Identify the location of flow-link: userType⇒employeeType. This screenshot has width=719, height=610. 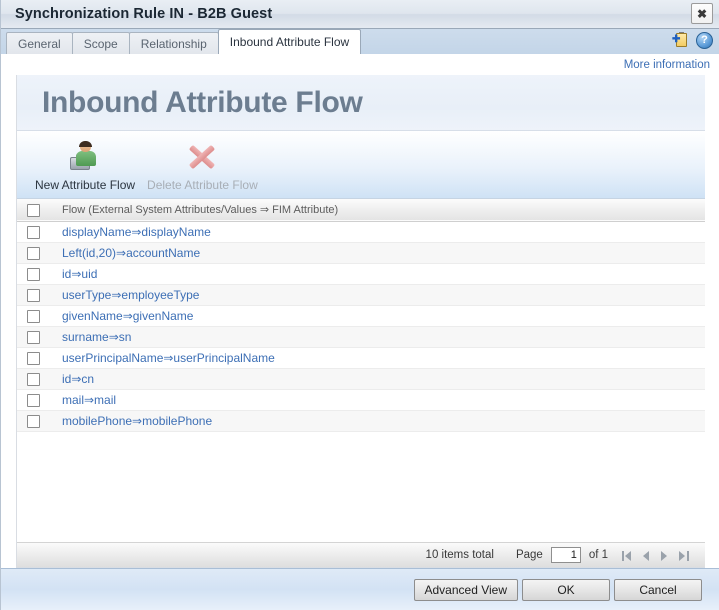
(382, 294).